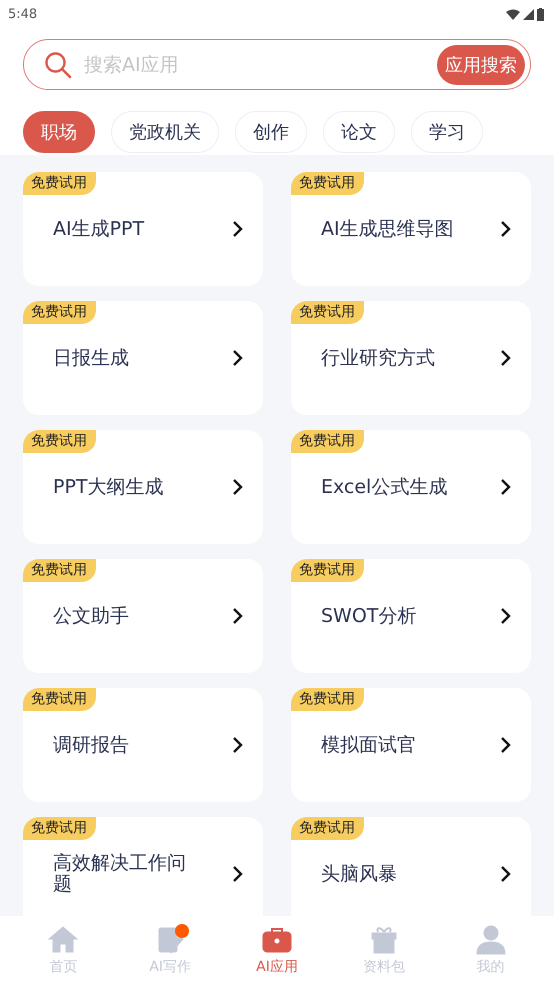 The width and height of the screenshot is (554, 985). What do you see at coordinates (143, 358) in the screenshot?
I see `app-card: 免费试用 日报生成` at bounding box center [143, 358].